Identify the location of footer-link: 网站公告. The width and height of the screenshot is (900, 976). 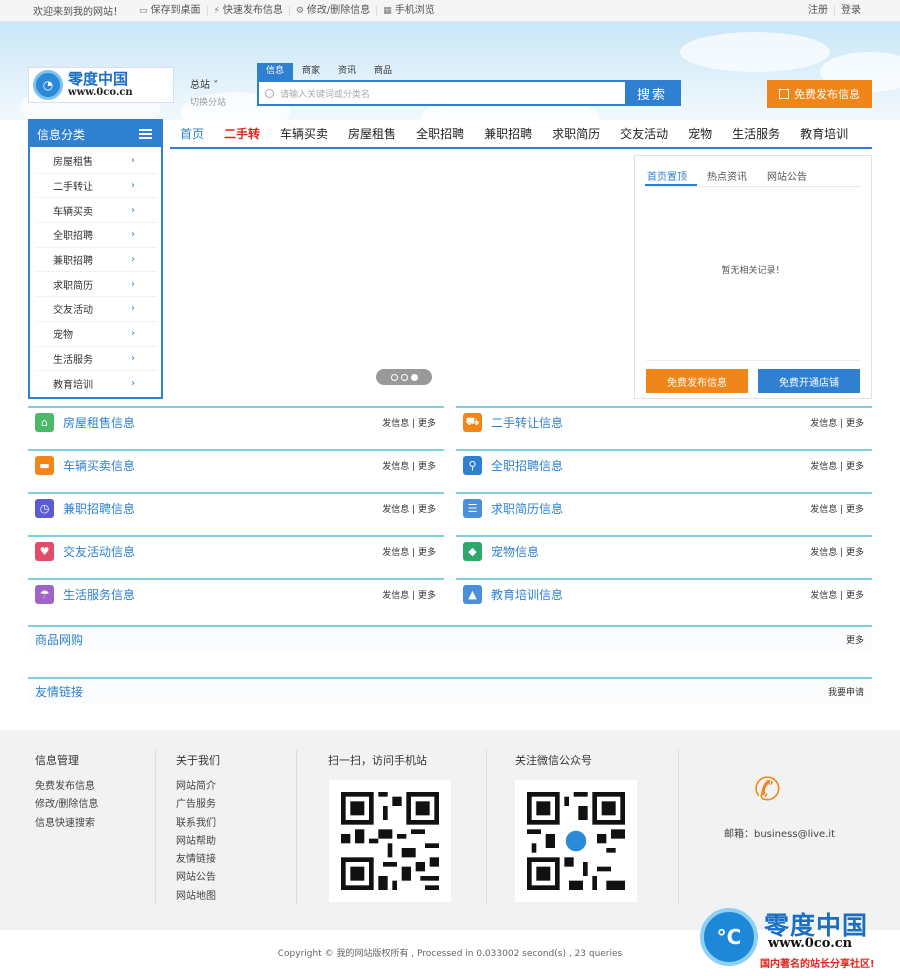
(198, 878).